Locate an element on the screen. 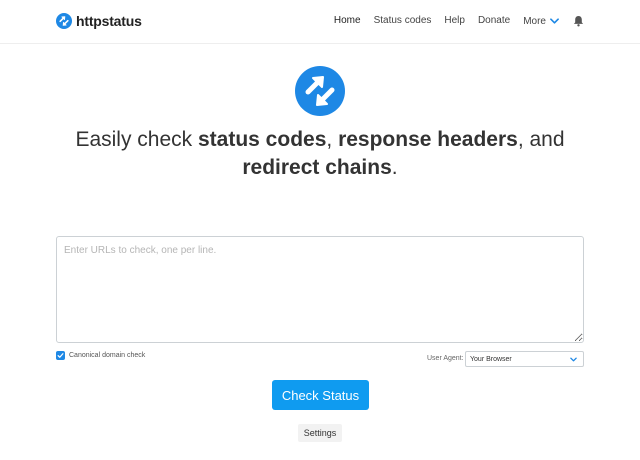 The height and width of the screenshot is (460, 640). nav-help: Help is located at coordinates (454, 21).